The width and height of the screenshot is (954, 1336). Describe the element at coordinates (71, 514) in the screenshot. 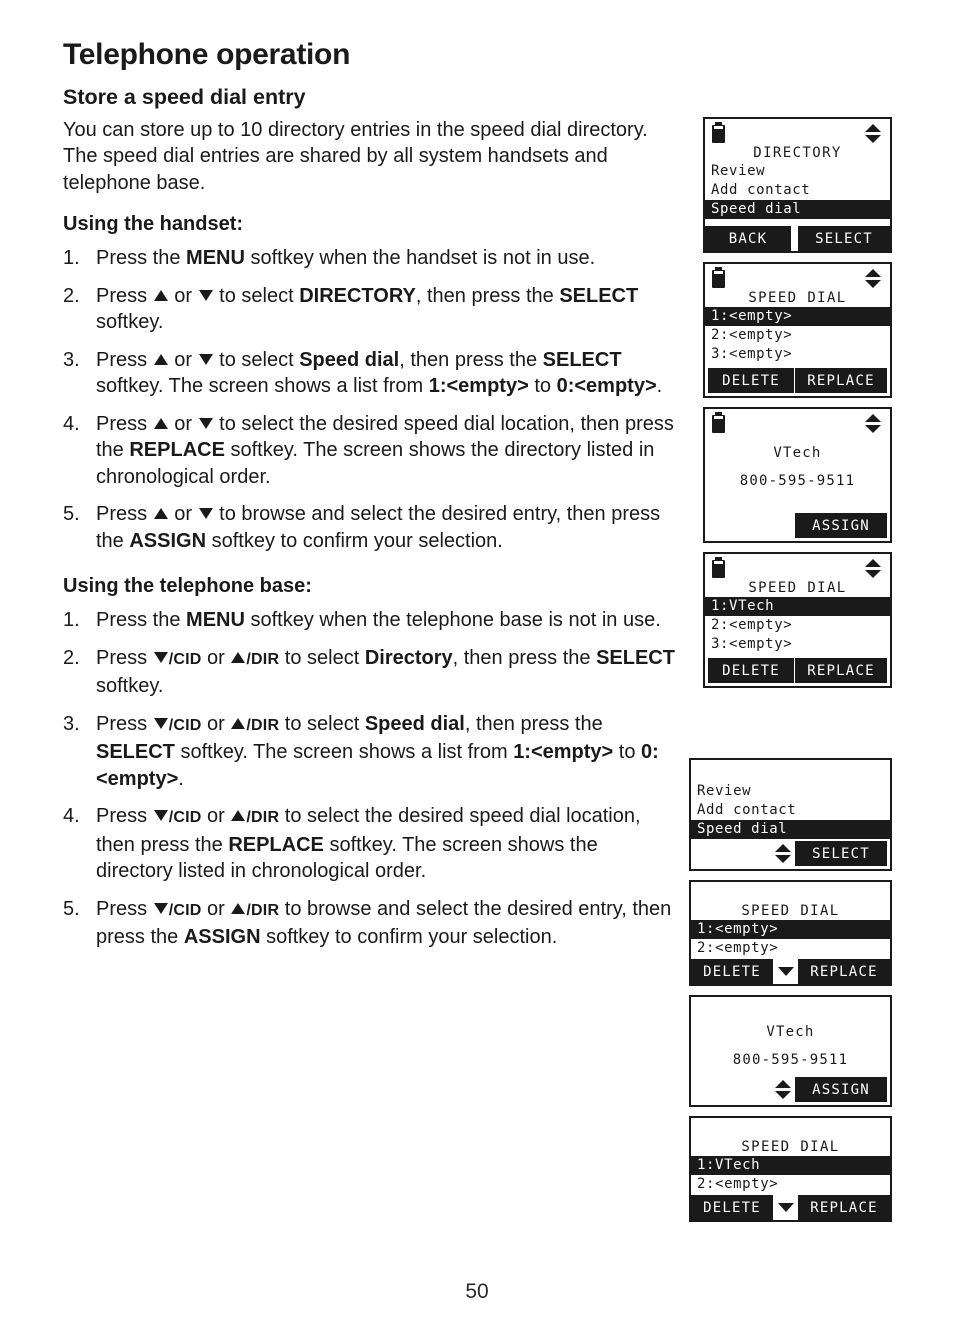

I see `step-number: 5.` at that location.